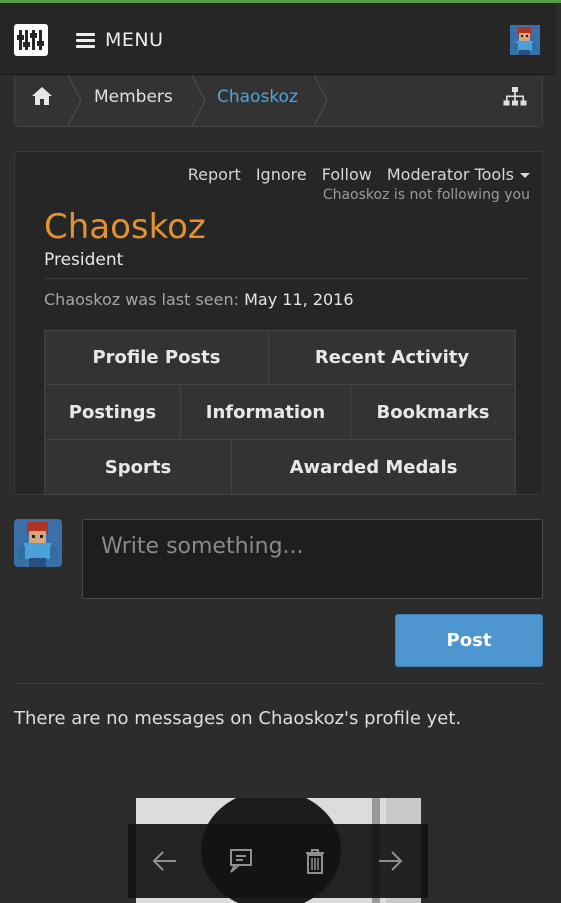  What do you see at coordinates (125, 227) in the screenshot?
I see `profile-username: Chaoskoz` at bounding box center [125, 227].